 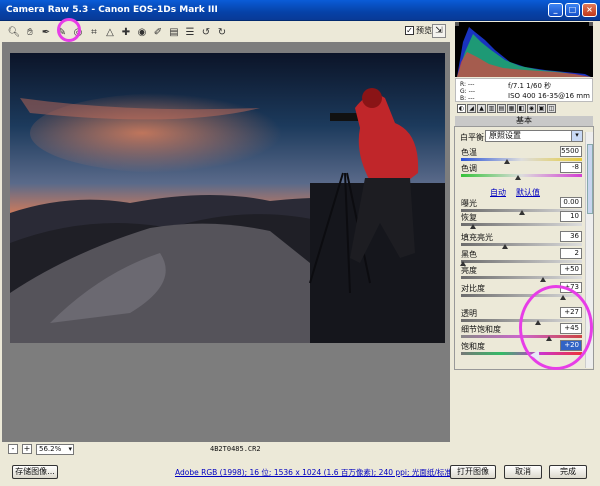 I want to click on b-readout: B: ---, so click(x=467, y=98).